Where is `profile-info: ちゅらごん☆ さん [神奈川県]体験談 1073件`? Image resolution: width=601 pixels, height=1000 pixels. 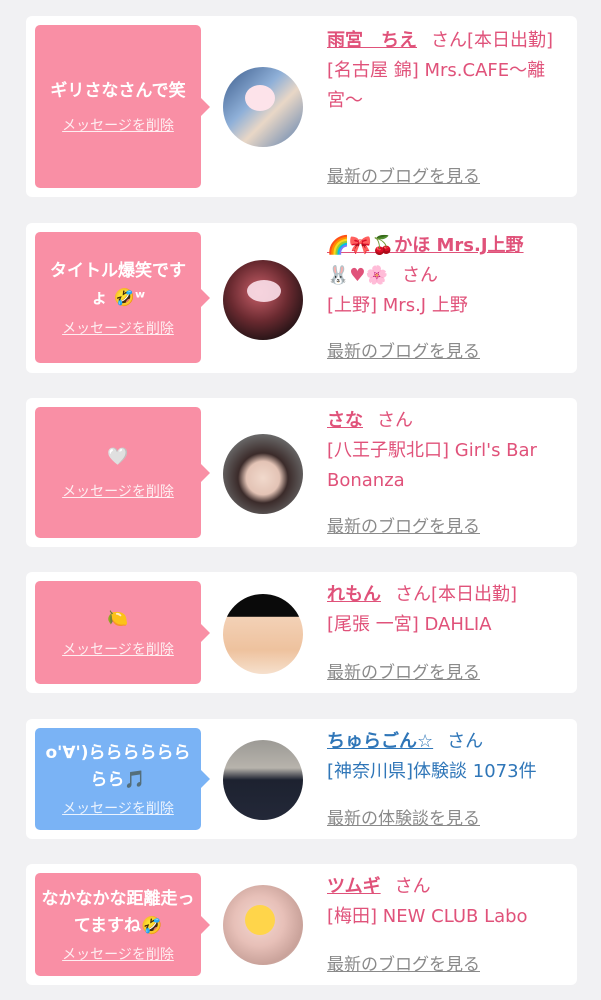
profile-info: ちゅらごん☆ さん [神奈川県]体験談 1073件 is located at coordinates (445, 757).